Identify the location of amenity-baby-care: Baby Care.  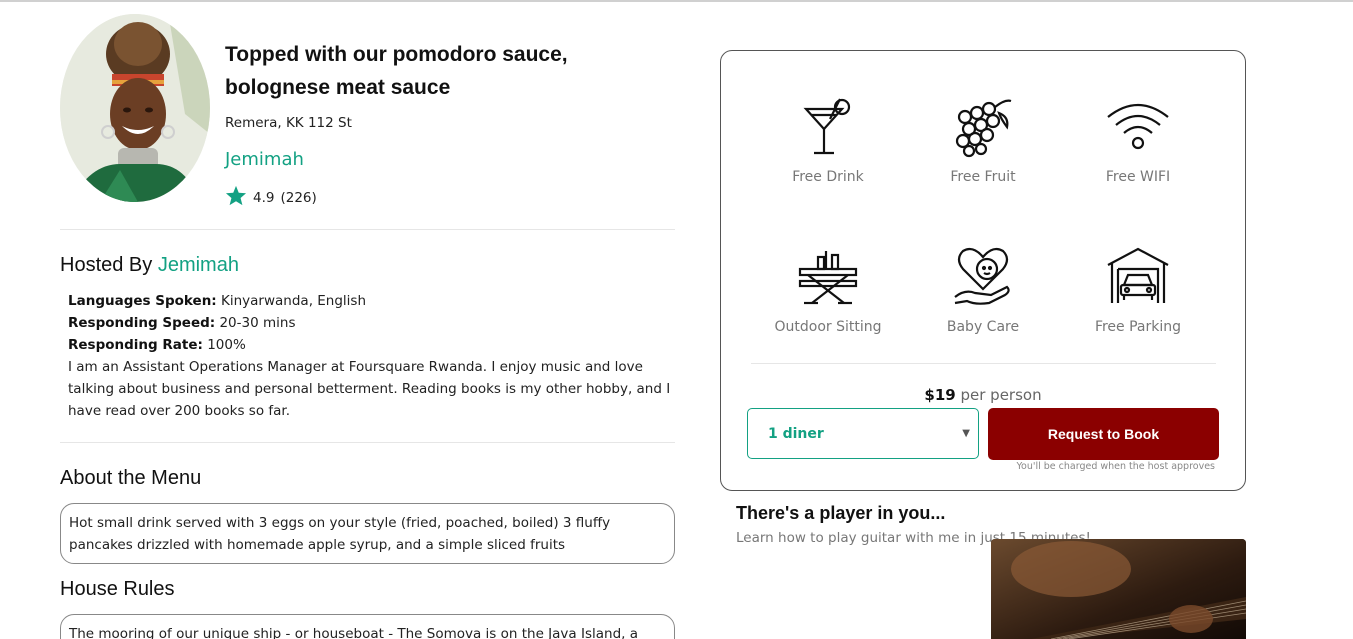
(983, 290).